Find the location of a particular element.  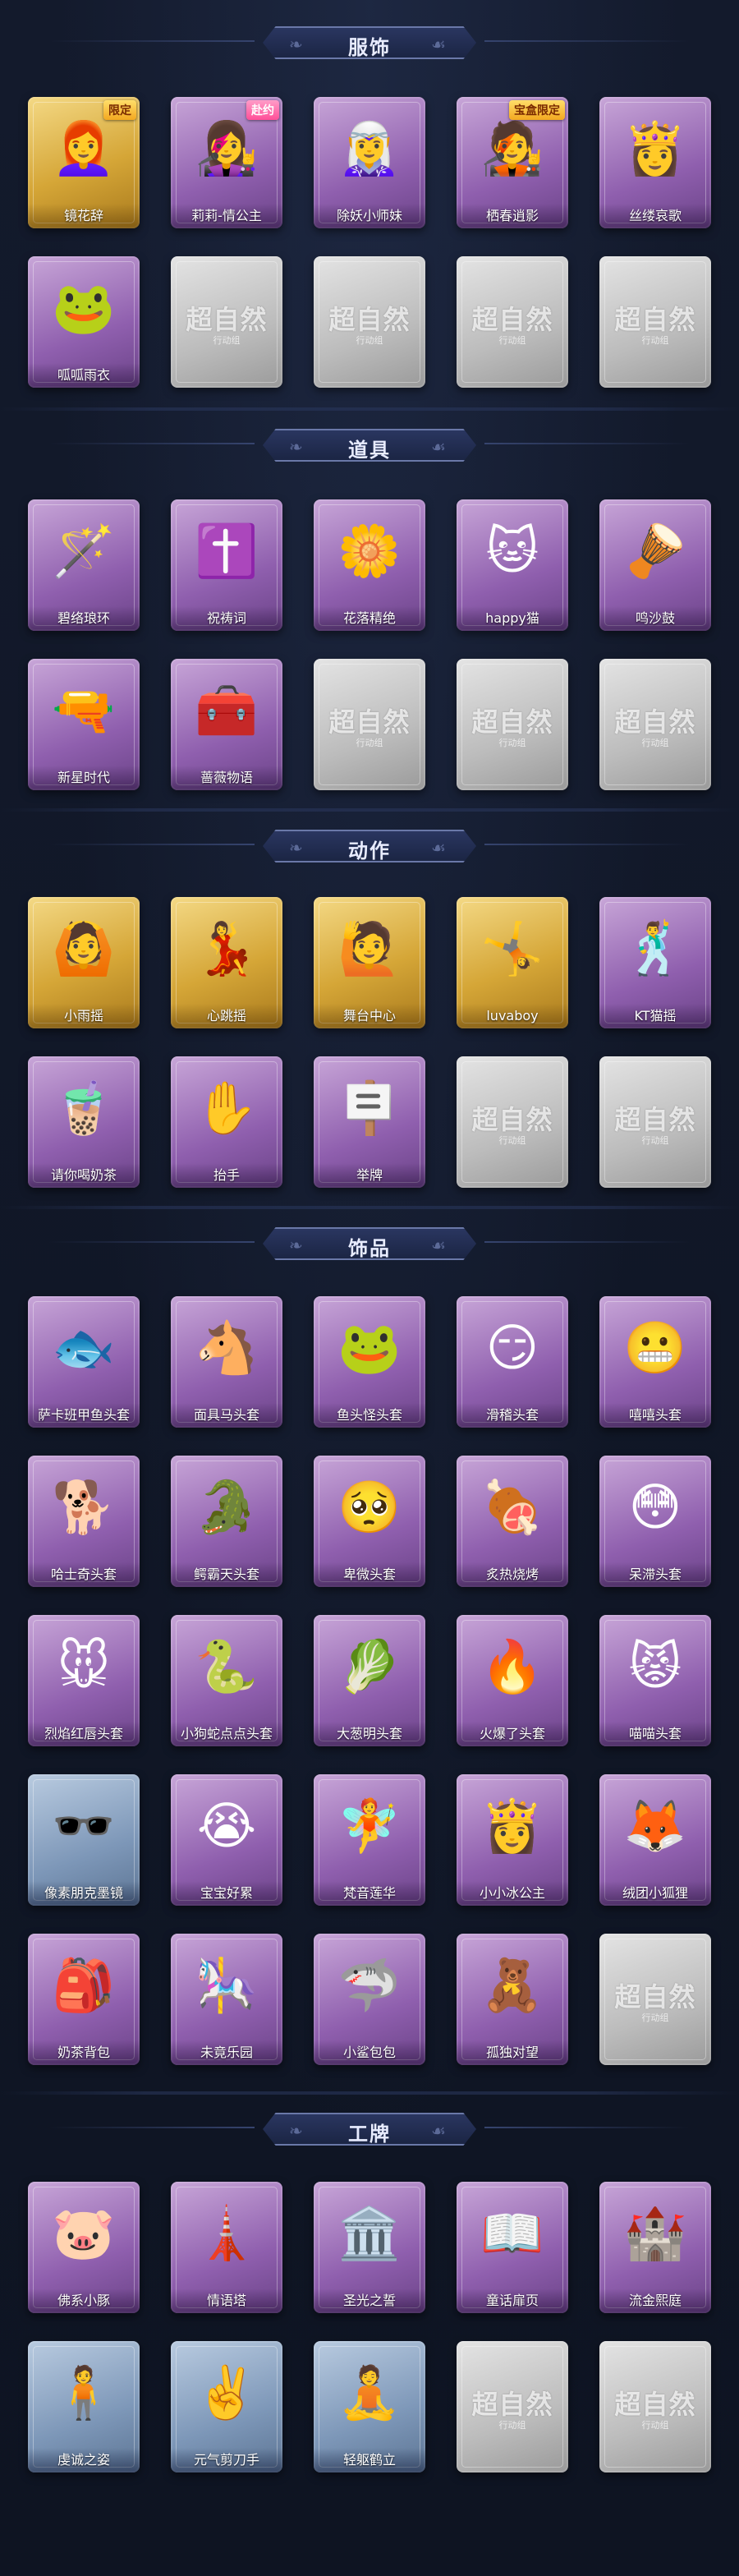

reward-item-card: 🐕 哈士奇头套 is located at coordinates (84, 1521).